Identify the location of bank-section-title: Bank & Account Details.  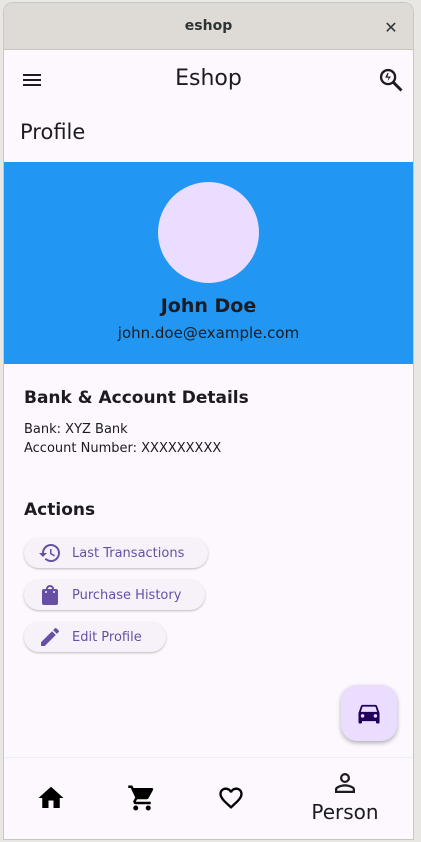
(136, 398).